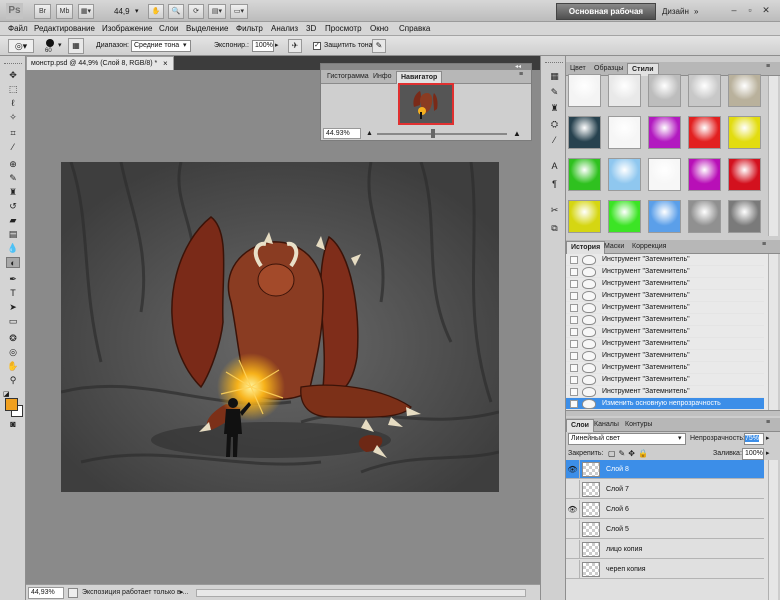  I want to click on style-green-swatch, so click(584, 174).